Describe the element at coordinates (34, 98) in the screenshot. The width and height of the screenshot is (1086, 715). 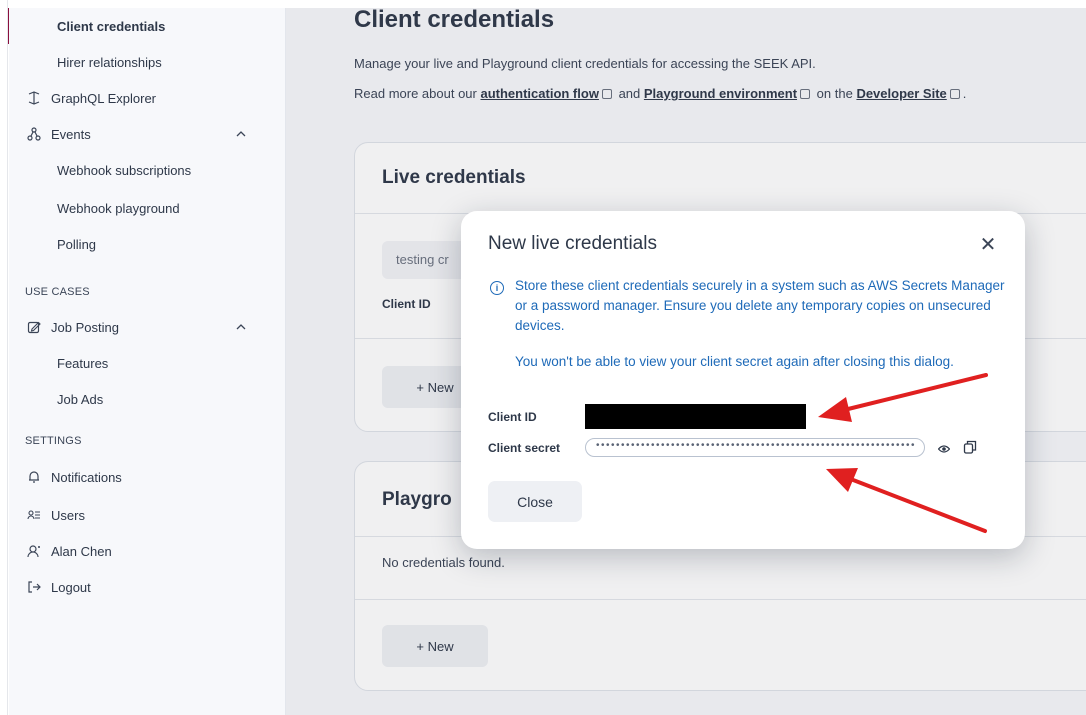
I see `graphql-icon` at that location.